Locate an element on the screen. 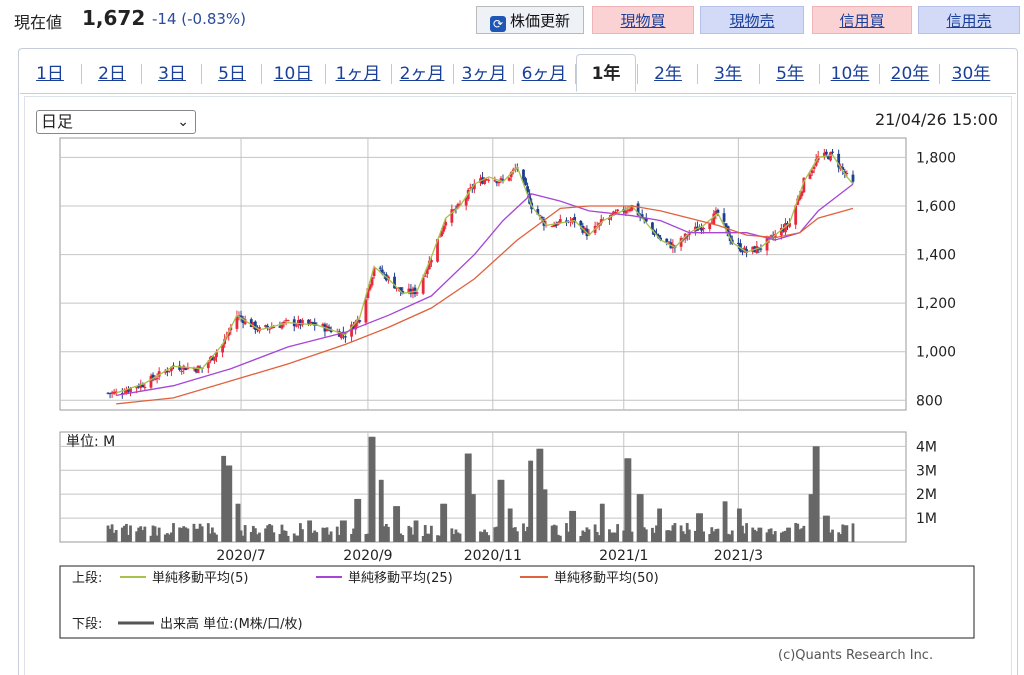 This screenshot has width=1024, height=675. price-tick-label: 1,000 is located at coordinates (936, 353).